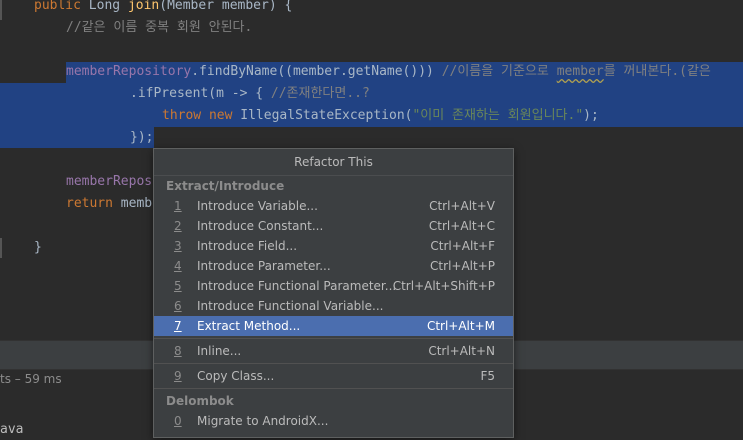 This screenshot has width=743, height=440. Describe the element at coordinates (333, 351) in the screenshot. I see `menu-item-inline: 8 Inline... Ctrl+Alt+N` at that location.